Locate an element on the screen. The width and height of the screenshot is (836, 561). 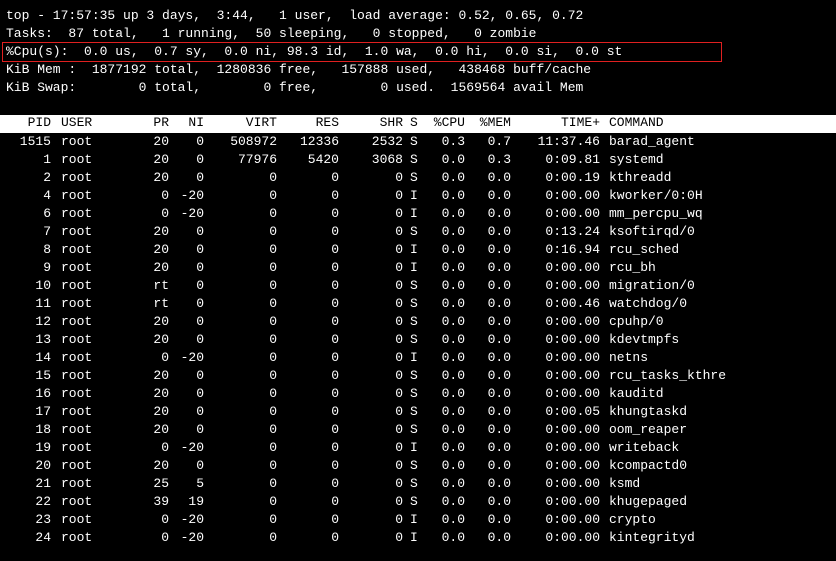
cell-pid: 24 is located at coordinates (43, 537).